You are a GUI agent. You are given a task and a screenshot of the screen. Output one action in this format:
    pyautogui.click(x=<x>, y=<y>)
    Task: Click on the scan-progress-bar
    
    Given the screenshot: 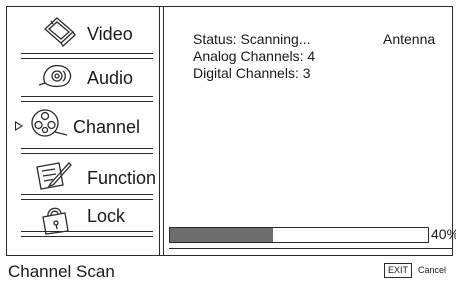 What is the action you would take?
    pyautogui.click(x=299, y=235)
    